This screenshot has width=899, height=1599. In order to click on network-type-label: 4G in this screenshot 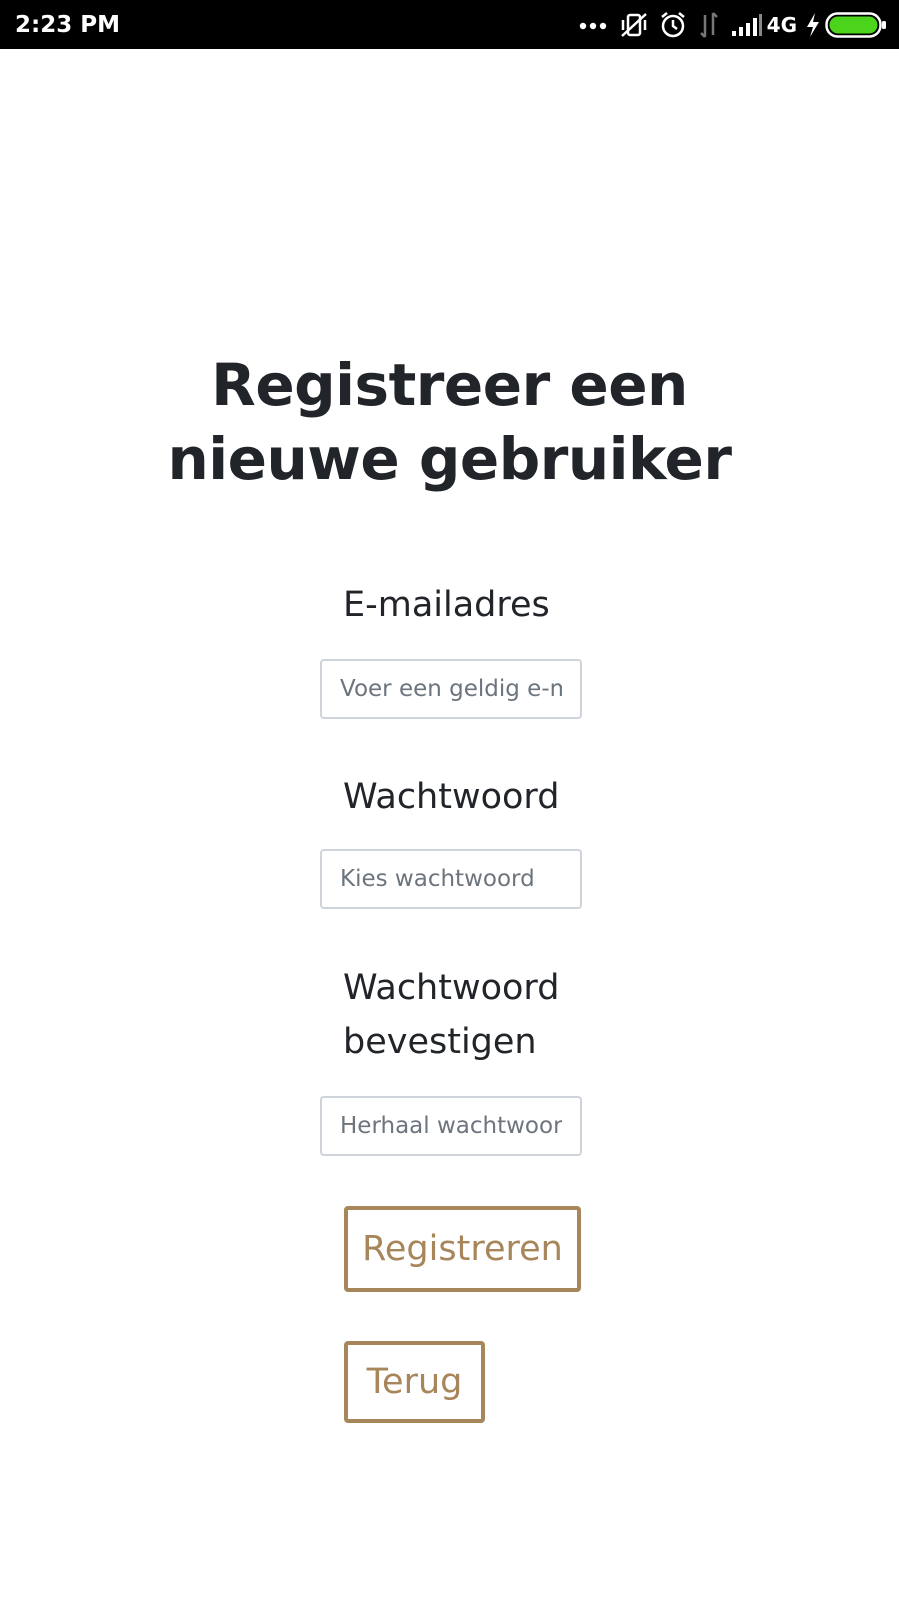, I will do `click(781, 25)`.